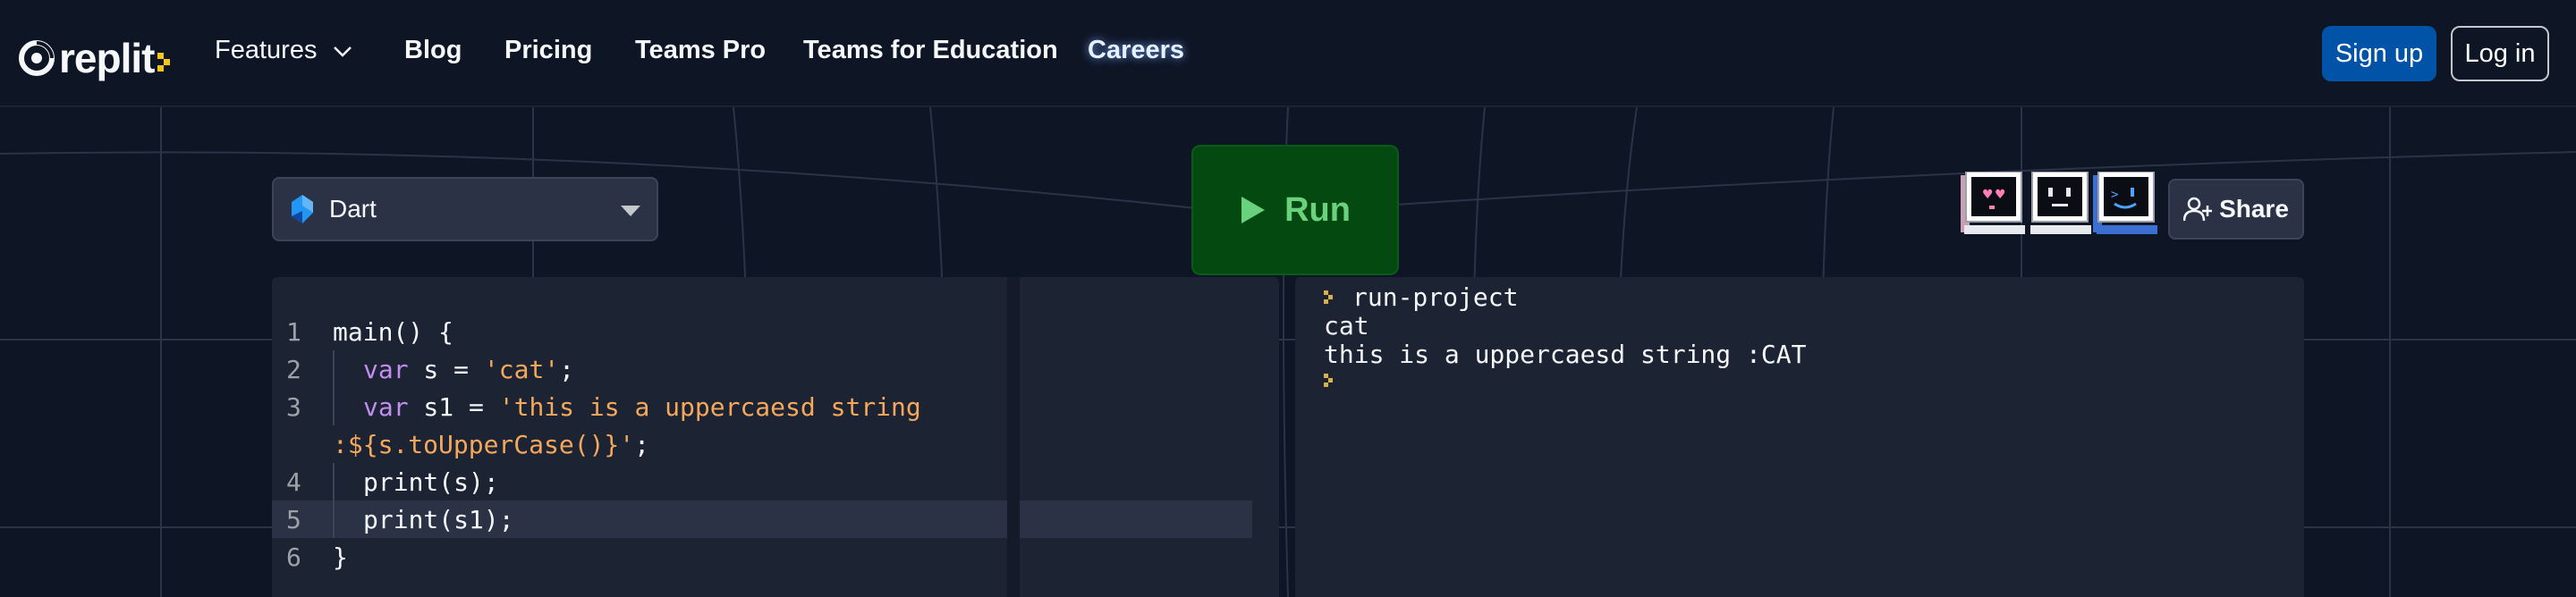  Describe the element at coordinates (107, 58) in the screenshot. I see `brand-name: replit` at that location.